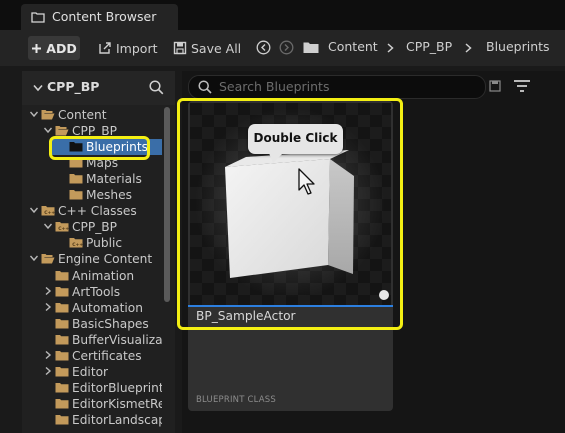  What do you see at coordinates (97, 211) in the screenshot?
I see `tree-item-label: C++ Classes` at bounding box center [97, 211].